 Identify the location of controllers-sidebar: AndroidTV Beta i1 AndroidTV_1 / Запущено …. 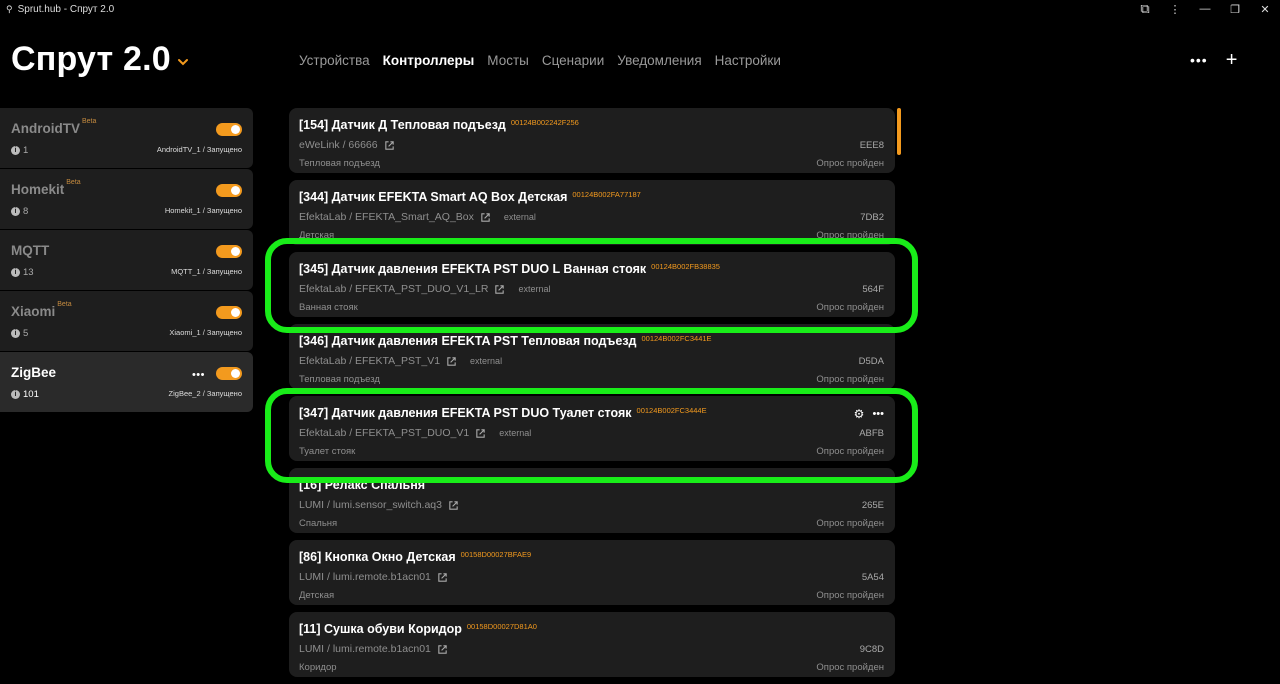
(126, 260).